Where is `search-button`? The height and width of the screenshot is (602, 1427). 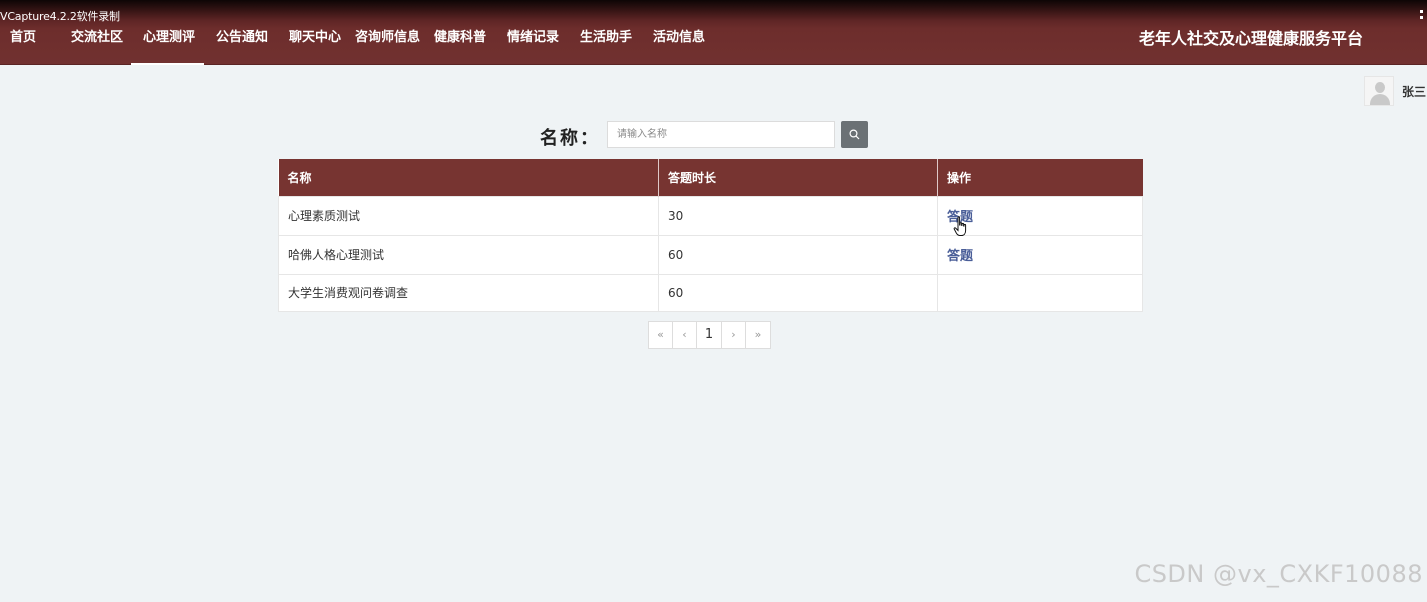
search-button is located at coordinates (854, 134).